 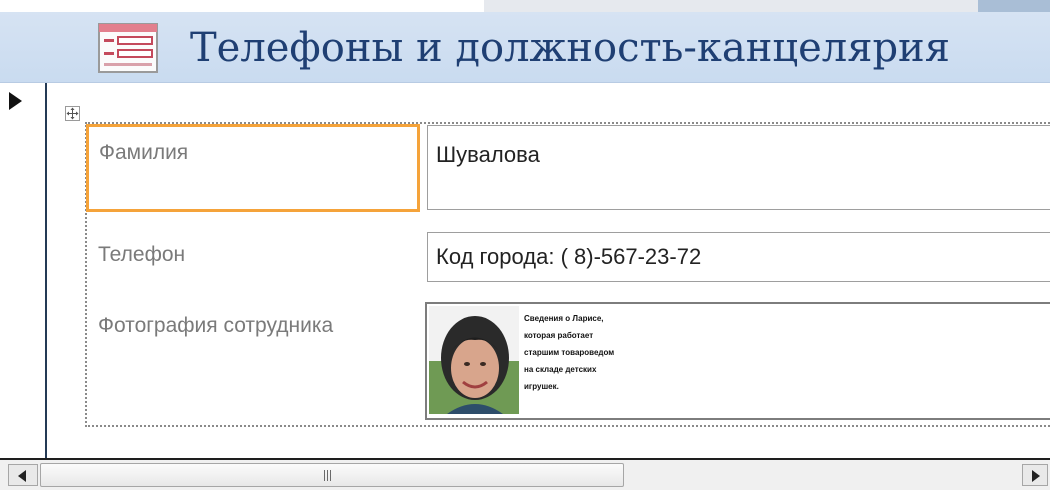 What do you see at coordinates (569, 352) in the screenshot?
I see `photo-caption-line: старшим товароведом` at bounding box center [569, 352].